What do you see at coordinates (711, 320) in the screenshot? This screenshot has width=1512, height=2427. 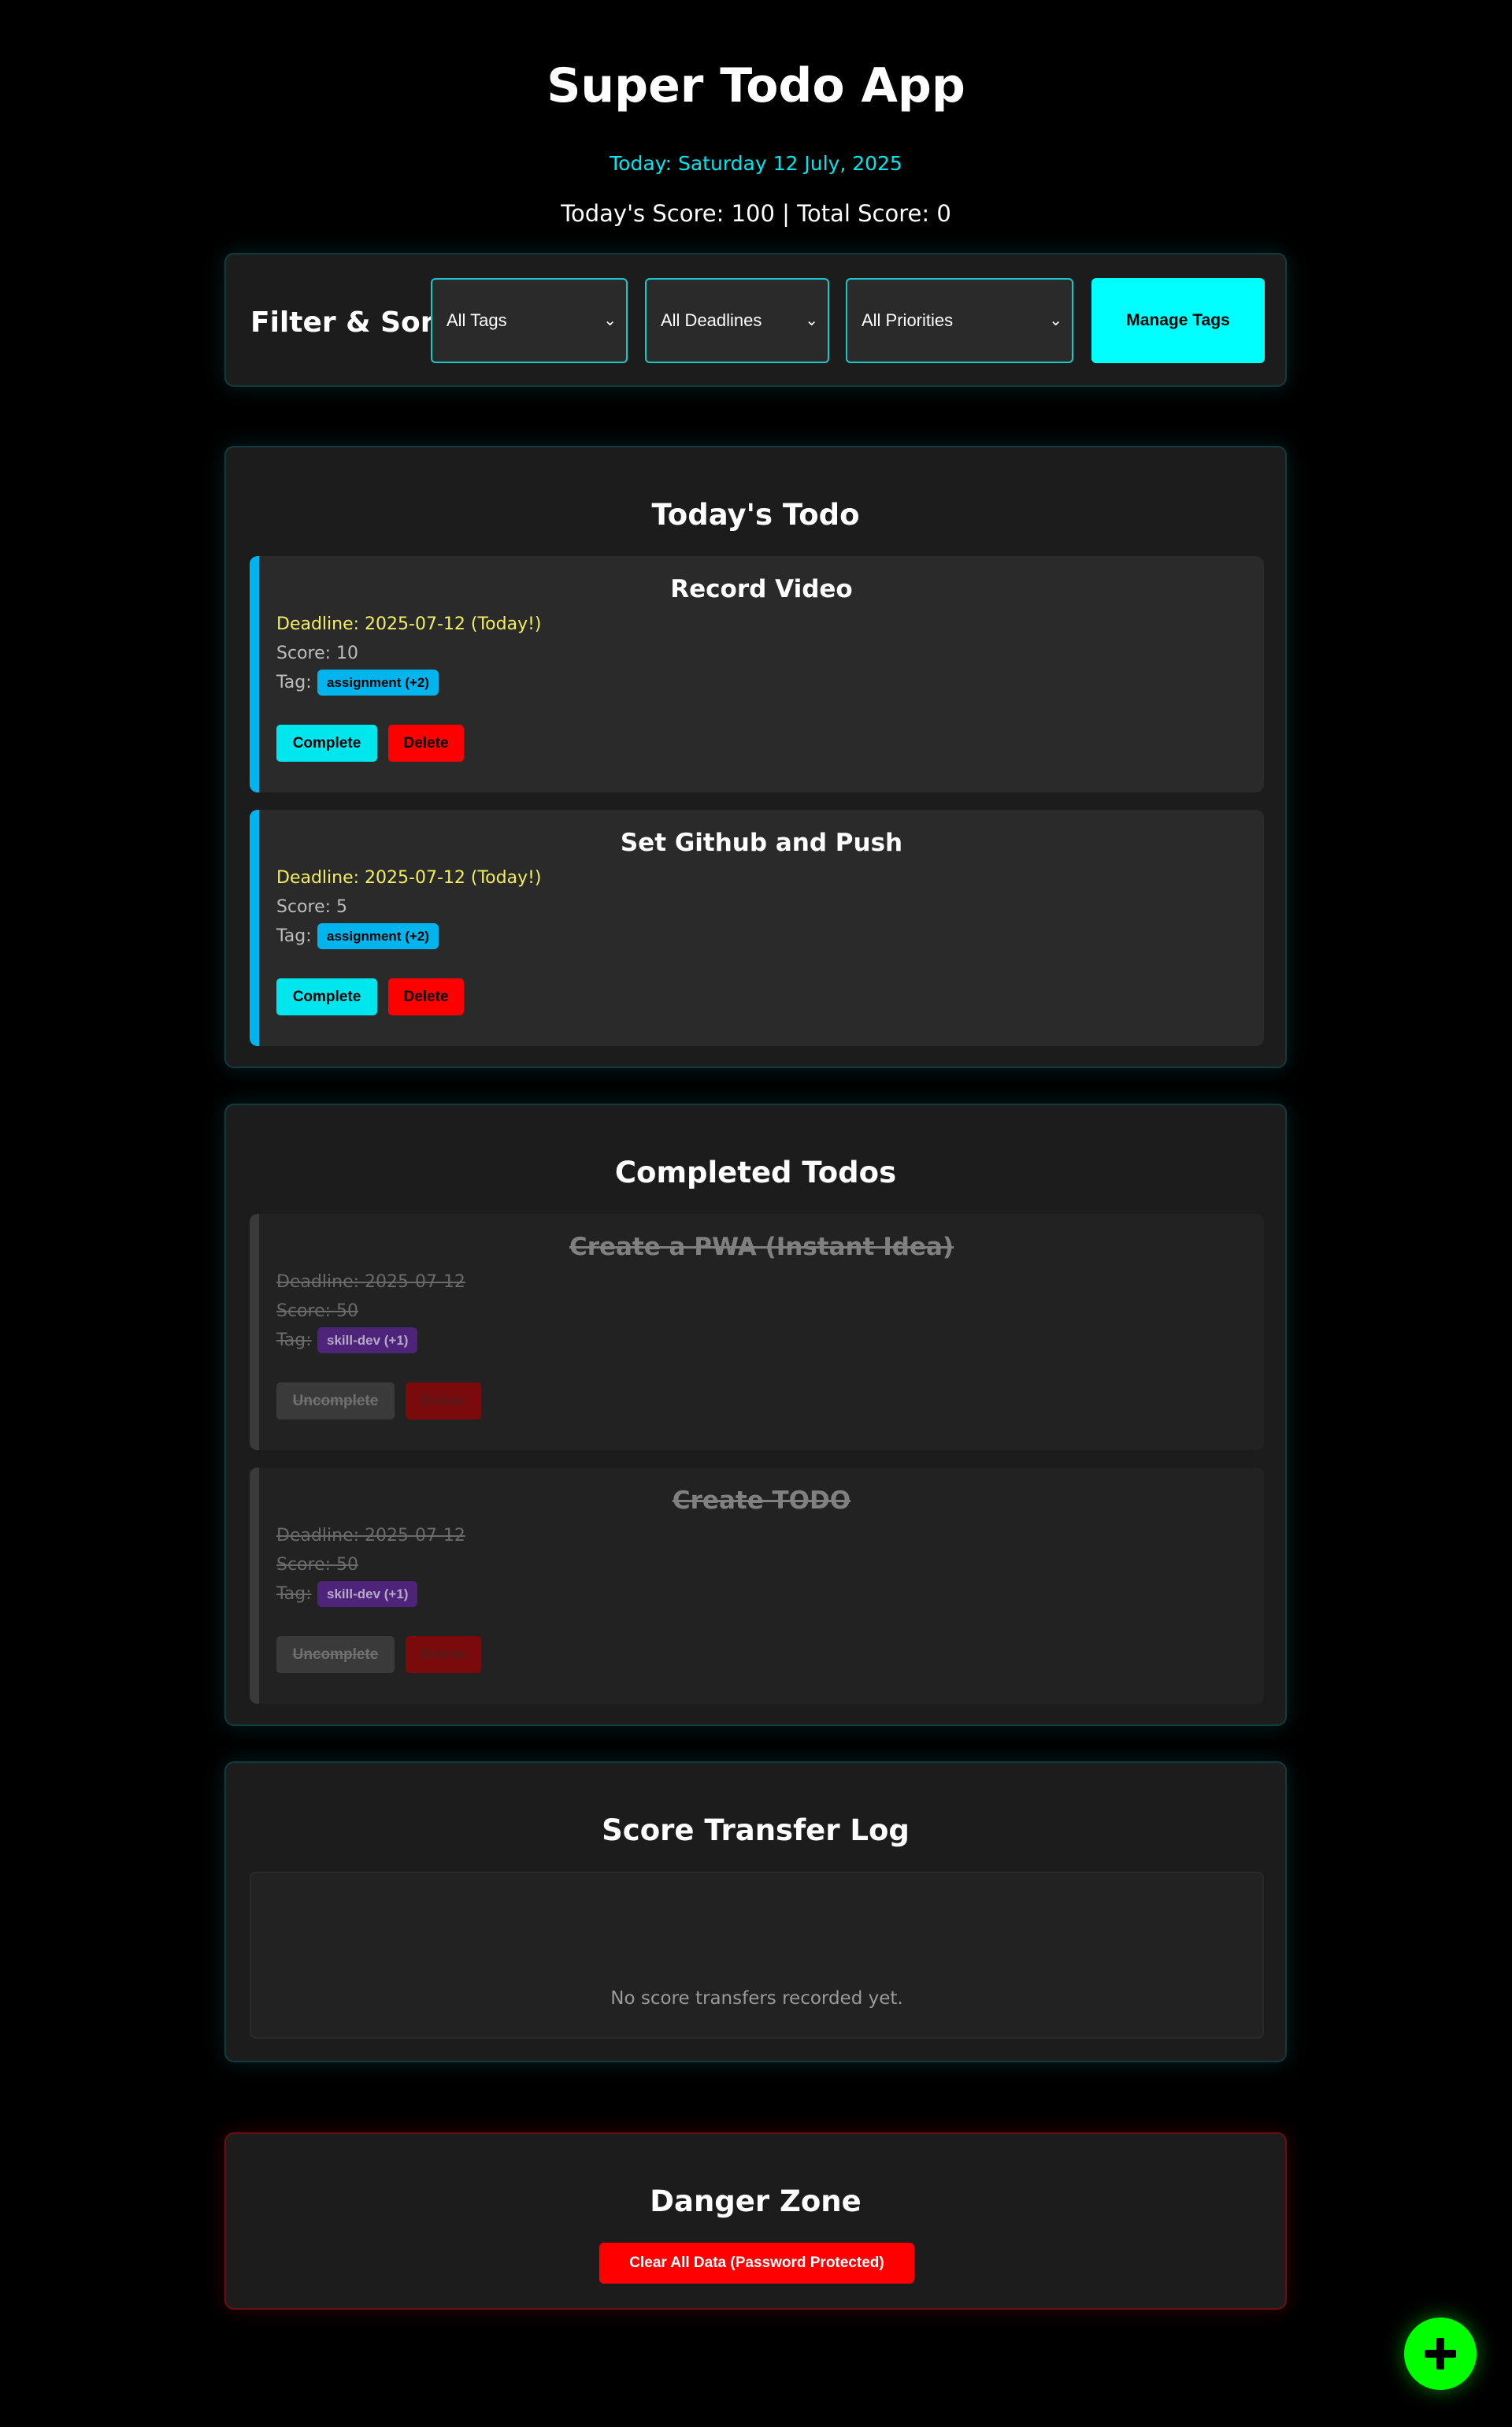 I see `deadlines-select-value: All Deadlines` at bounding box center [711, 320].